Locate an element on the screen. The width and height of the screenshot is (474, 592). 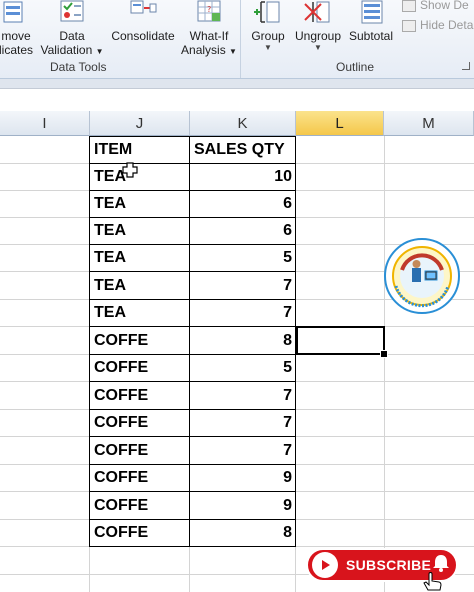
subscribe-label: SUBSCRIBE is located at coordinates (389, 565).